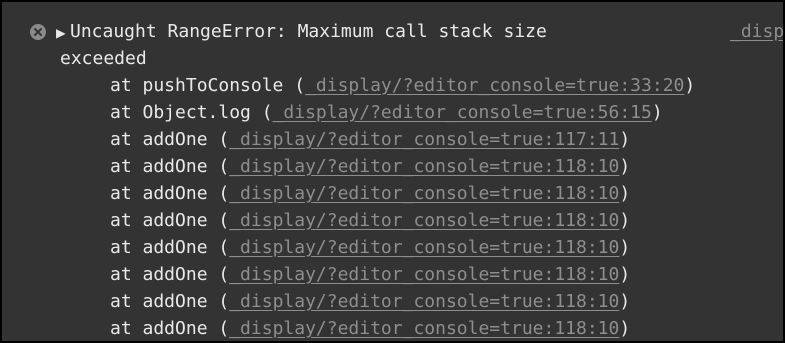  I want to click on error-source-link: _disp, so click(756, 32).